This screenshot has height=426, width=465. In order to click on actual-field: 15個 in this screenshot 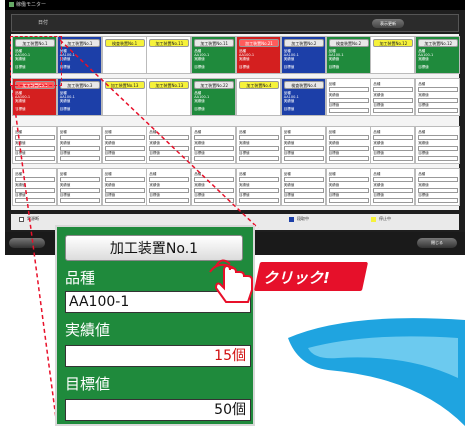, I will do `click(158, 356)`.